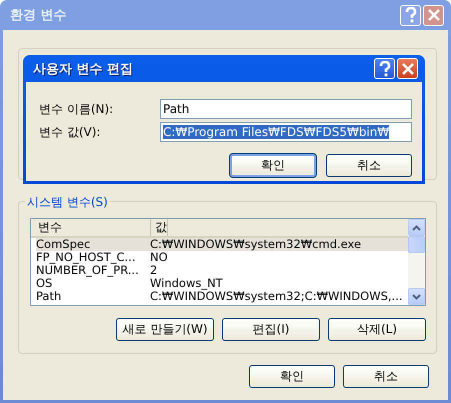 This screenshot has width=451, height=403. Describe the element at coordinates (91, 227) in the screenshot. I see `column-header: 변수` at that location.